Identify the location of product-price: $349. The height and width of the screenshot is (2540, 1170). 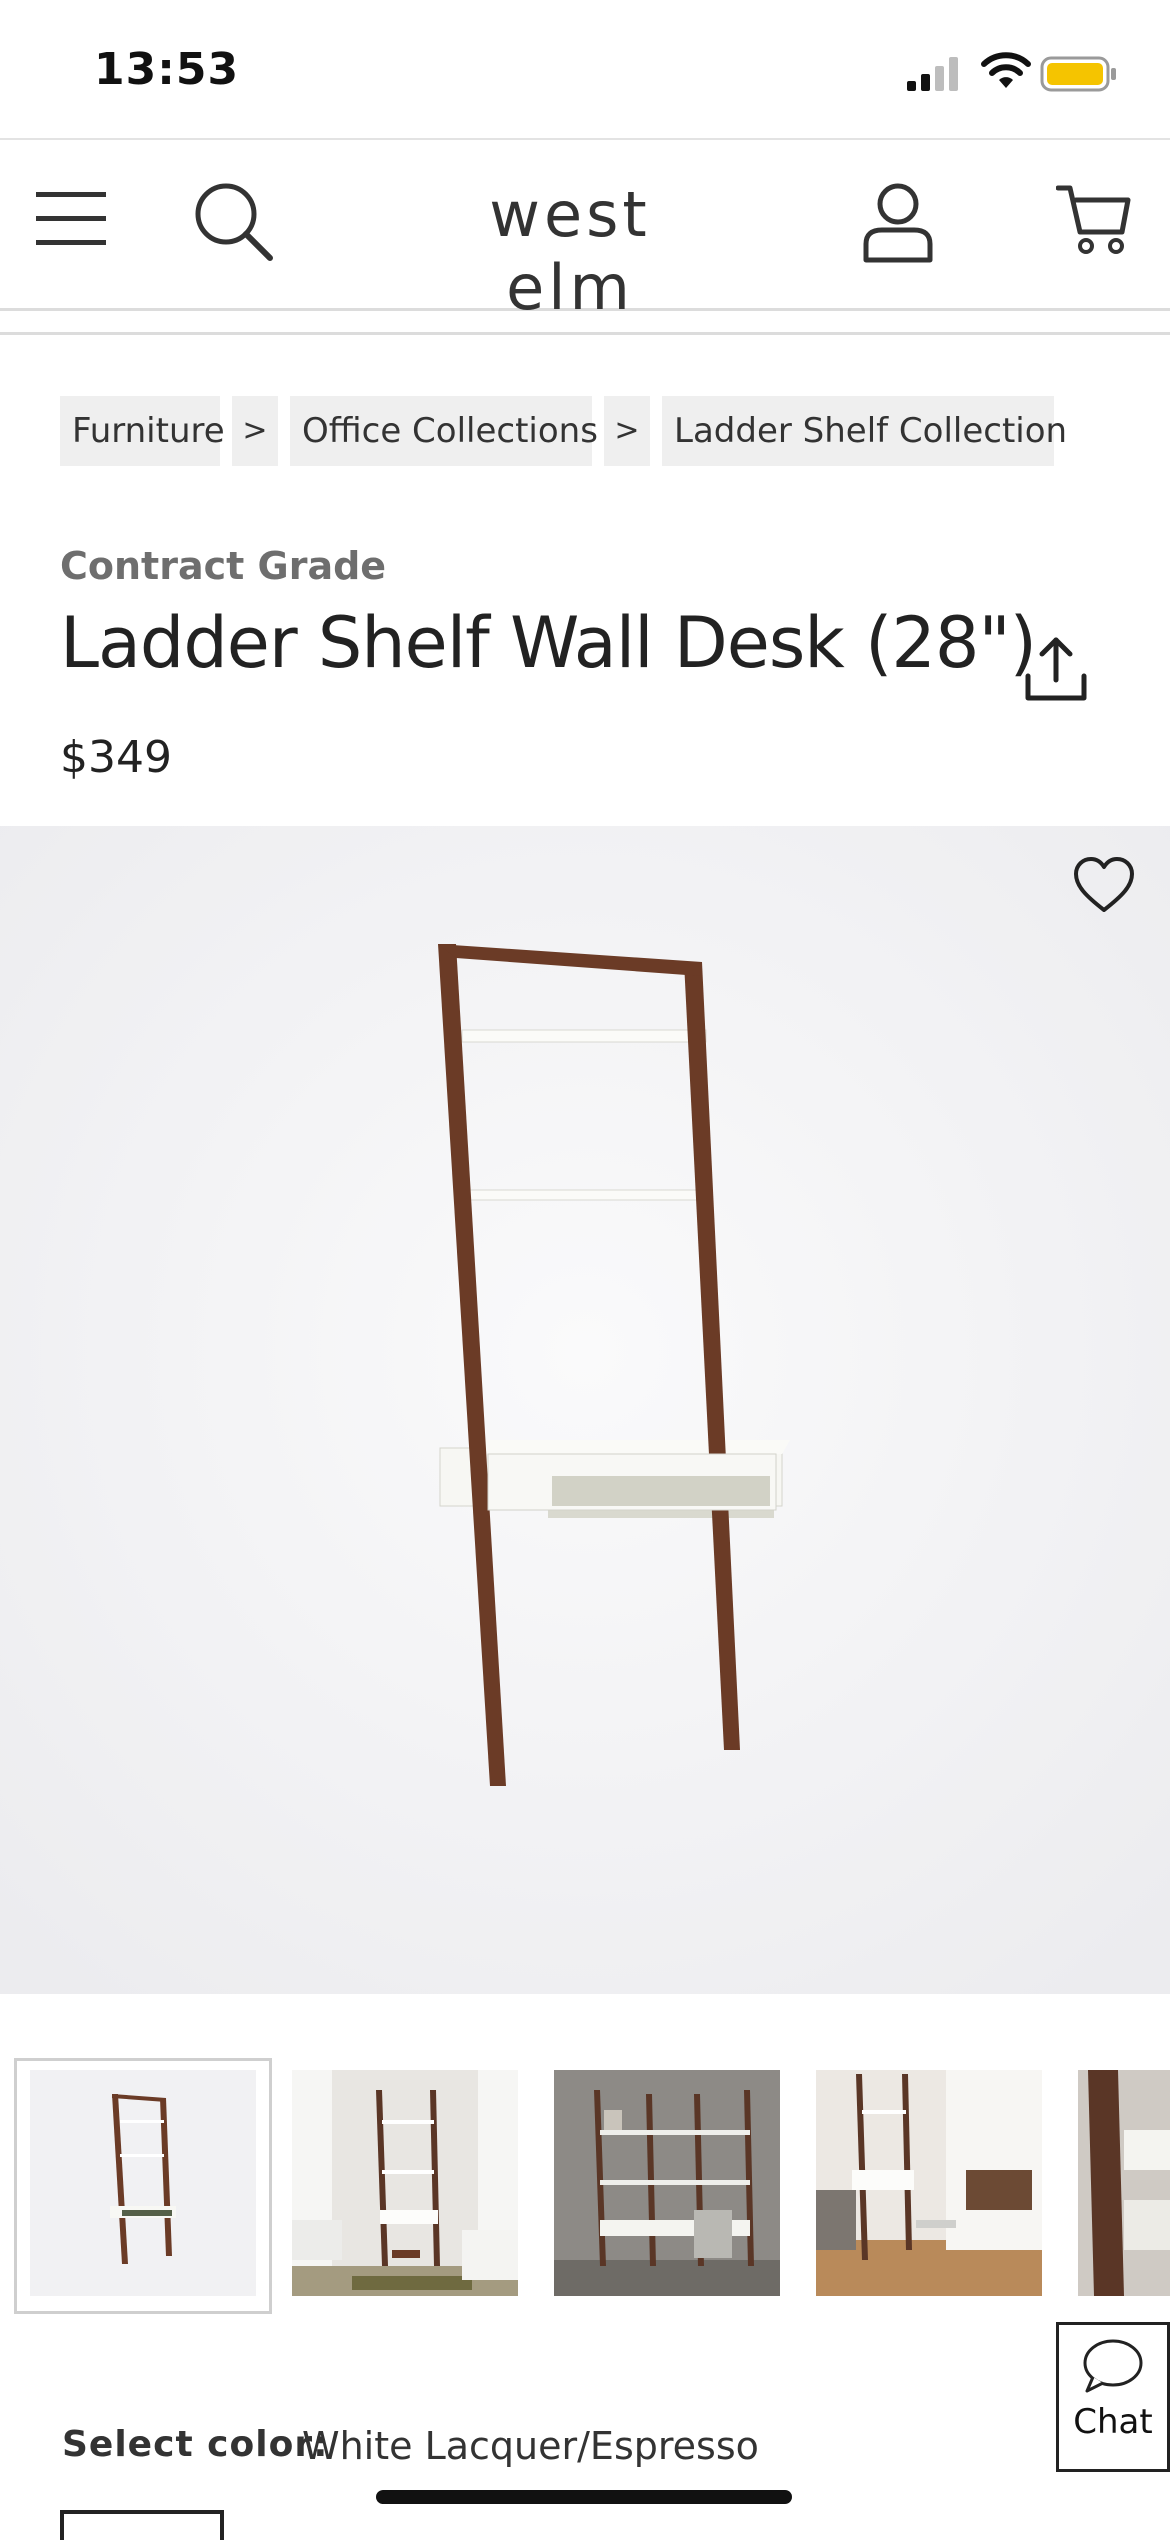
(116, 757).